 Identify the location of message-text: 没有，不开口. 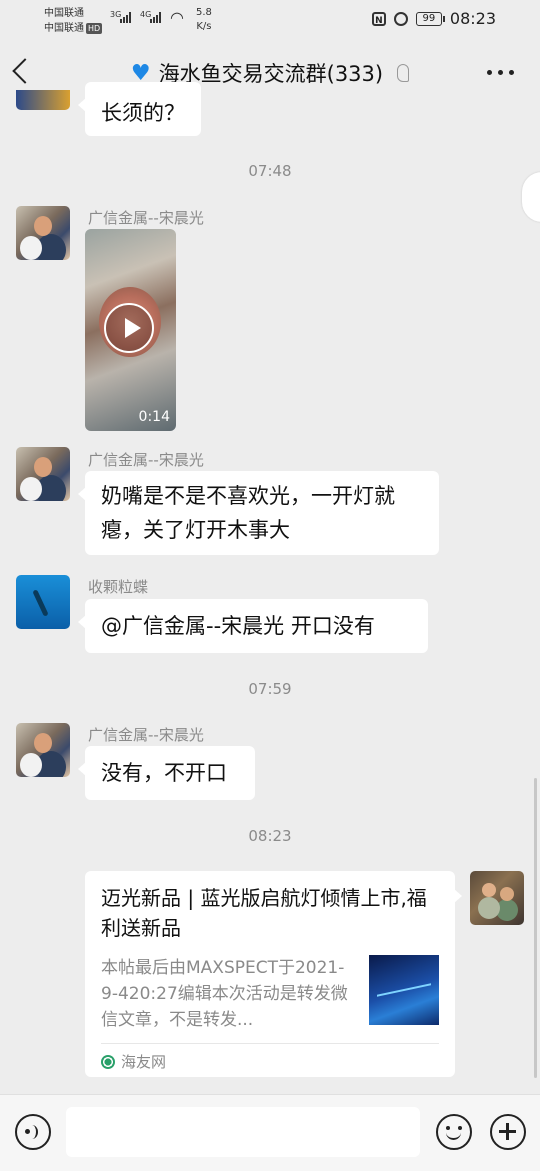
(164, 773).